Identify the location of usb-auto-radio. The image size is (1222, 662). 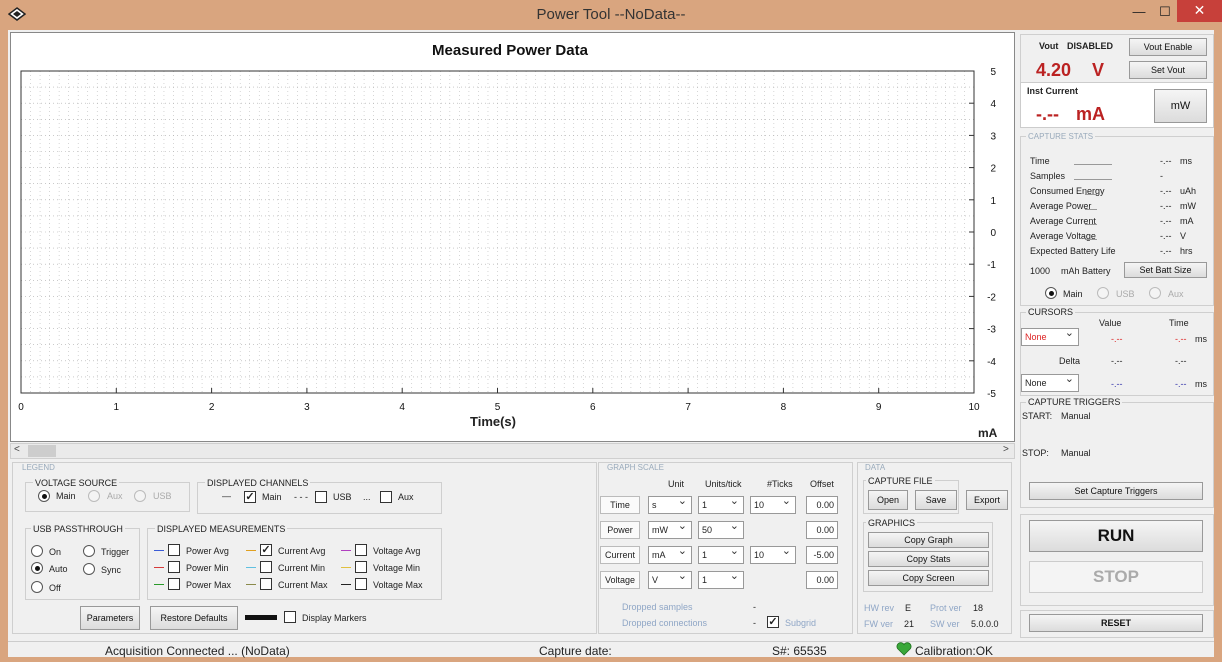
(37, 568).